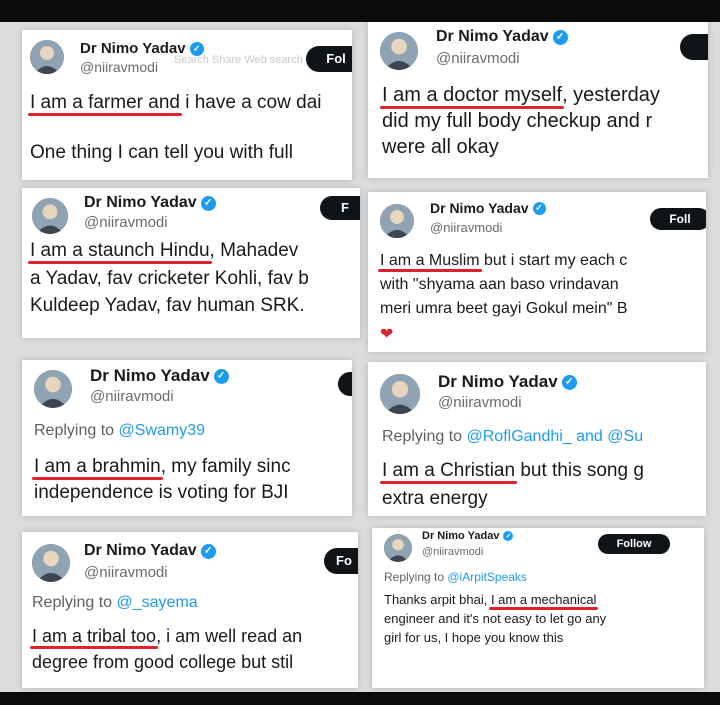 The image size is (720, 705). Describe the element at coordinates (430, 260) in the screenshot. I see `identity-claim-highlight: I am a Muslim` at that location.